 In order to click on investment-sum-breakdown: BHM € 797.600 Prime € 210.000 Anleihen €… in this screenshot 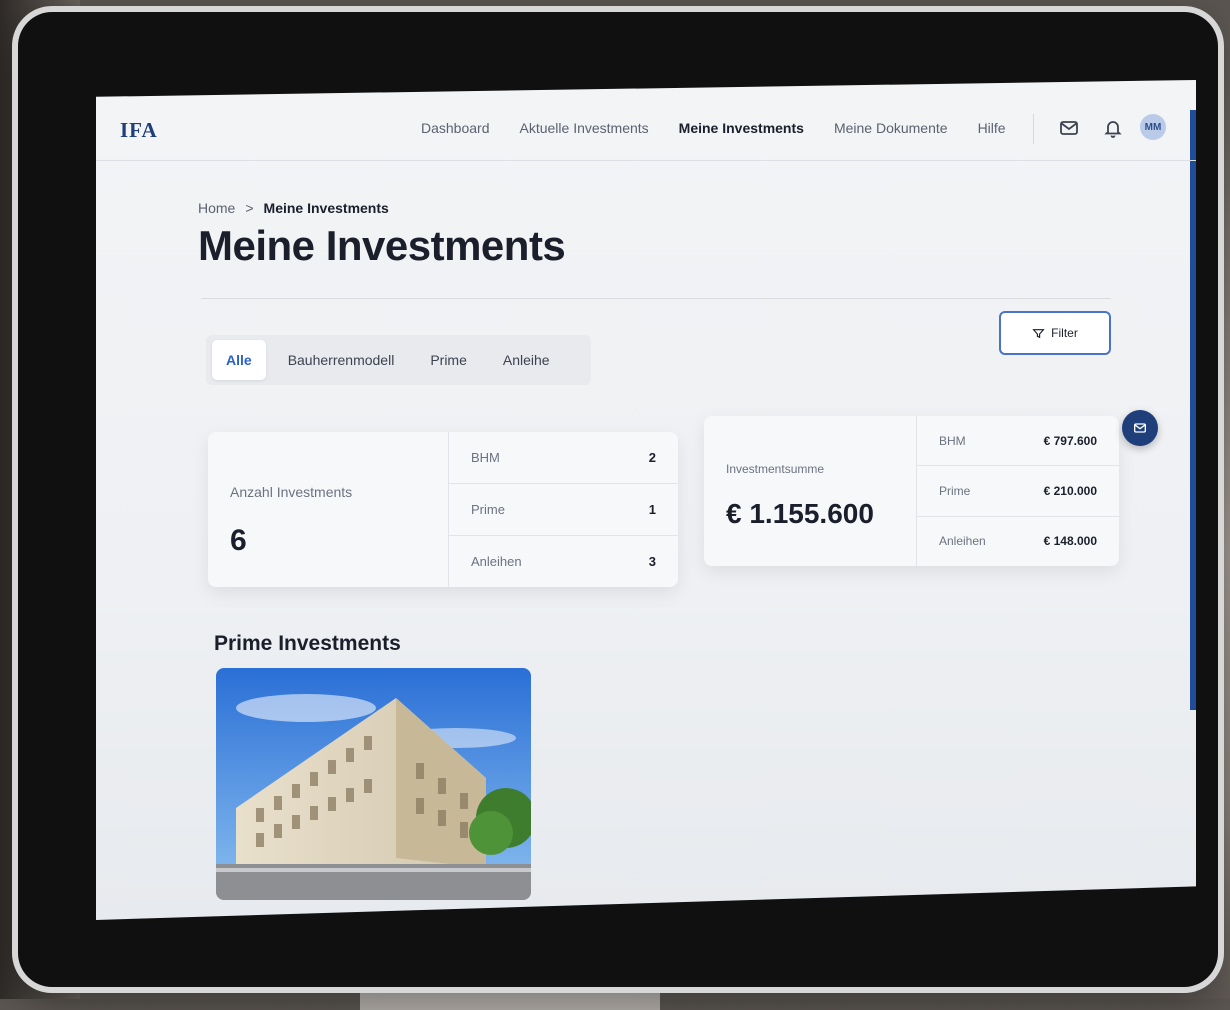, I will do `click(1018, 491)`.